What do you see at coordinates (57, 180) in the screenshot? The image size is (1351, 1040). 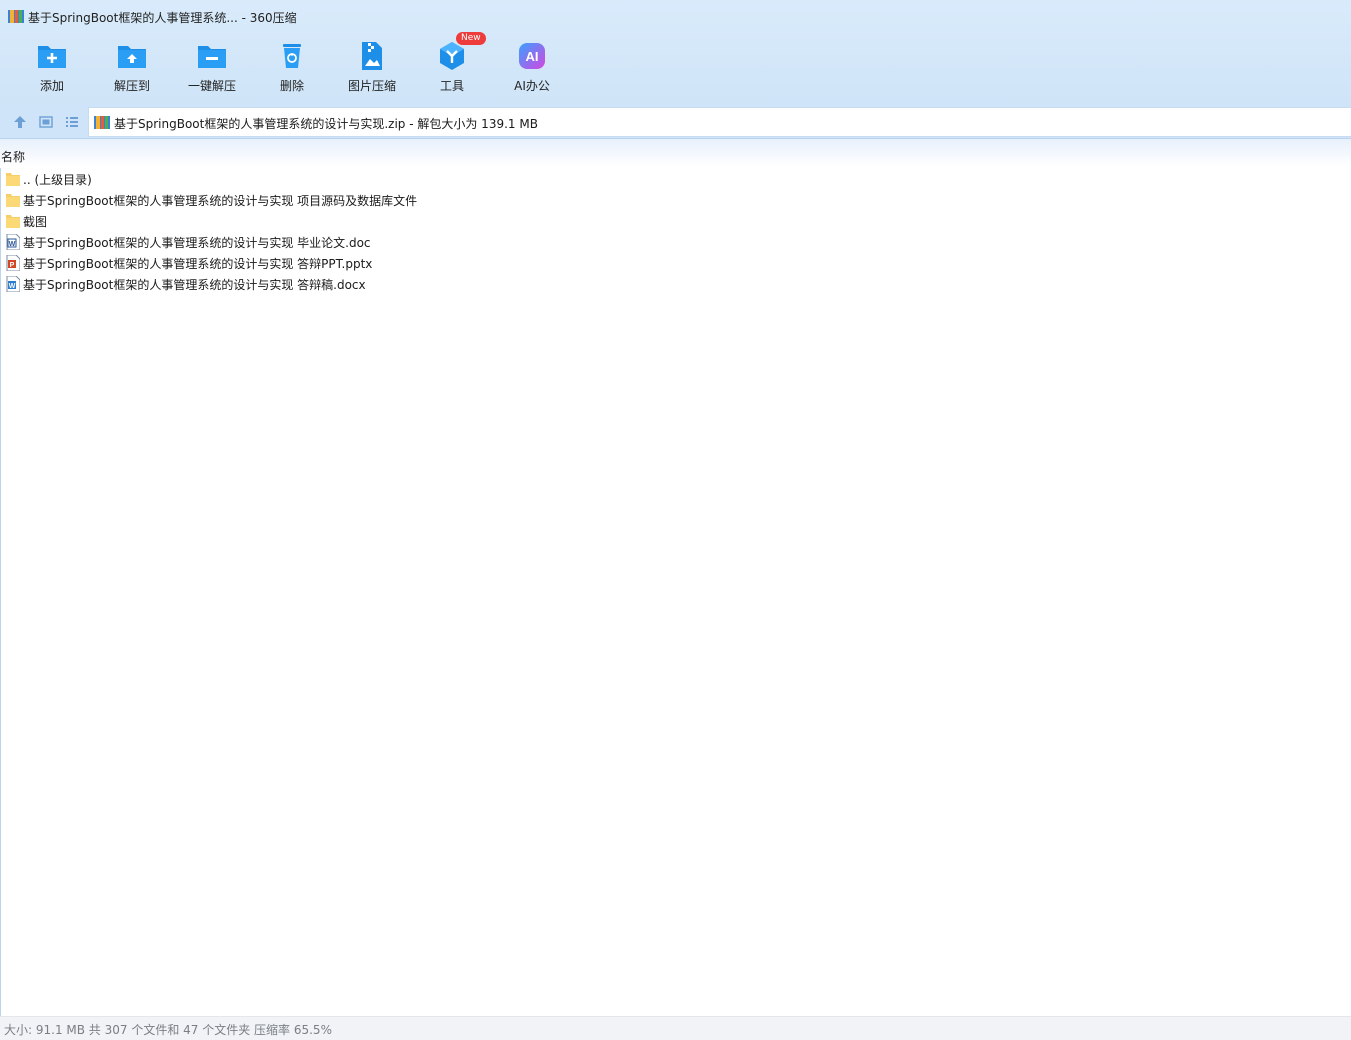 I see `item-name: .. (上级目录)` at bounding box center [57, 180].